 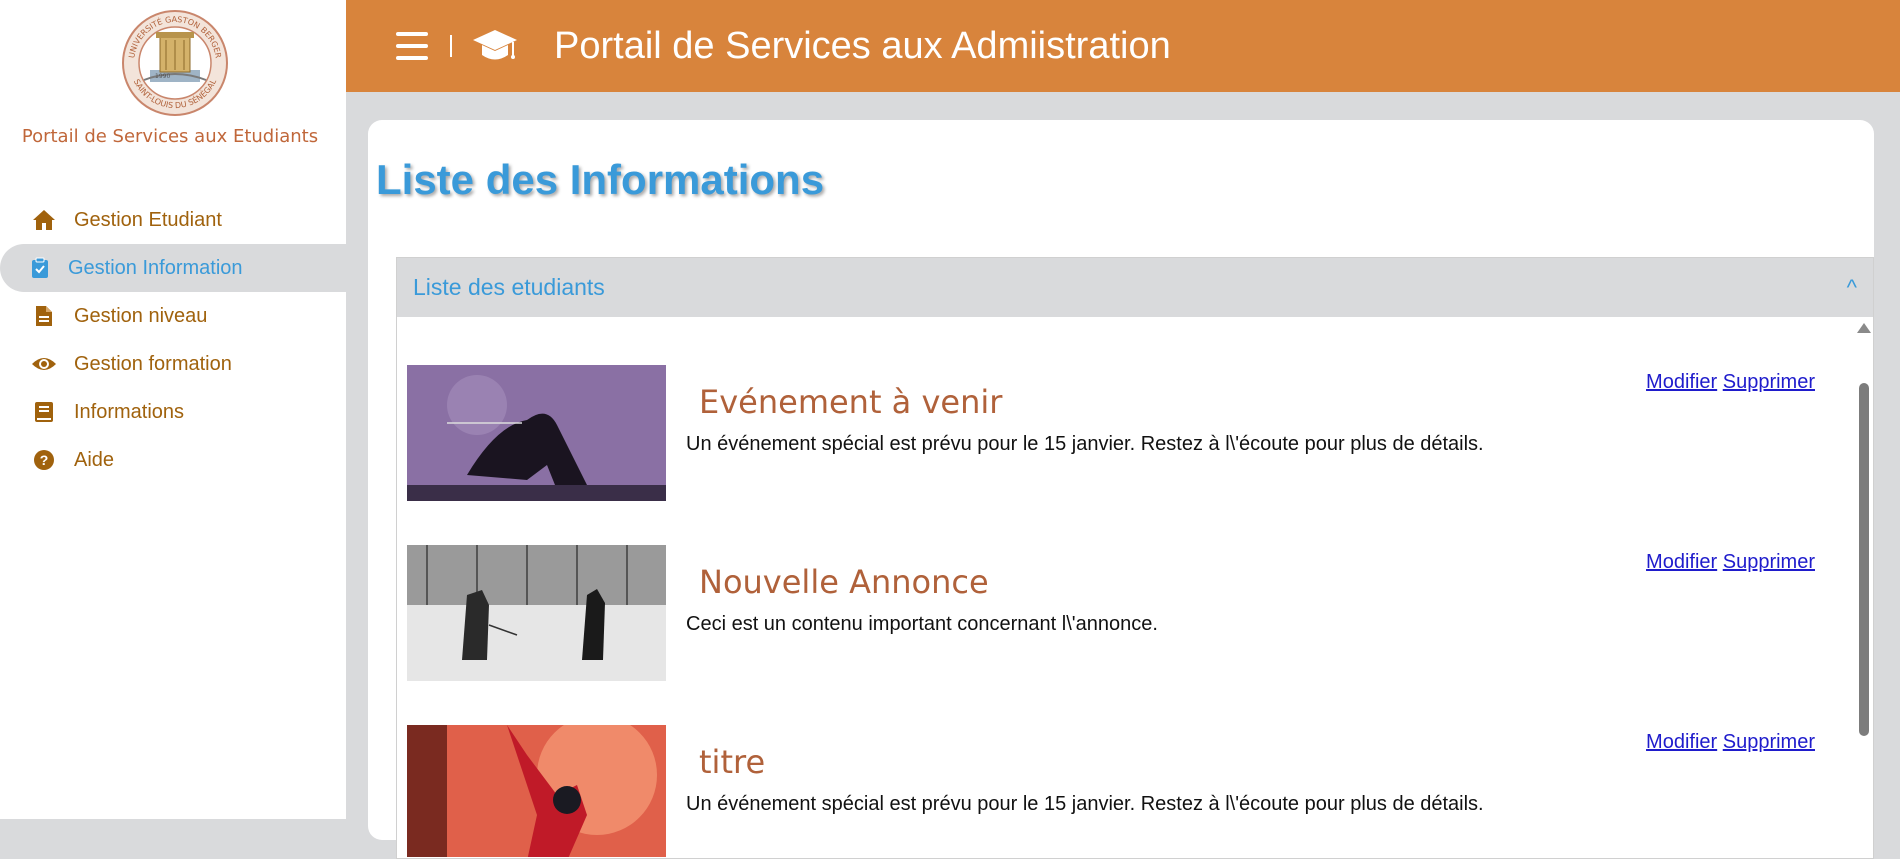 What do you see at coordinates (412, 46) in the screenshot?
I see `hamburger-icon` at bounding box center [412, 46].